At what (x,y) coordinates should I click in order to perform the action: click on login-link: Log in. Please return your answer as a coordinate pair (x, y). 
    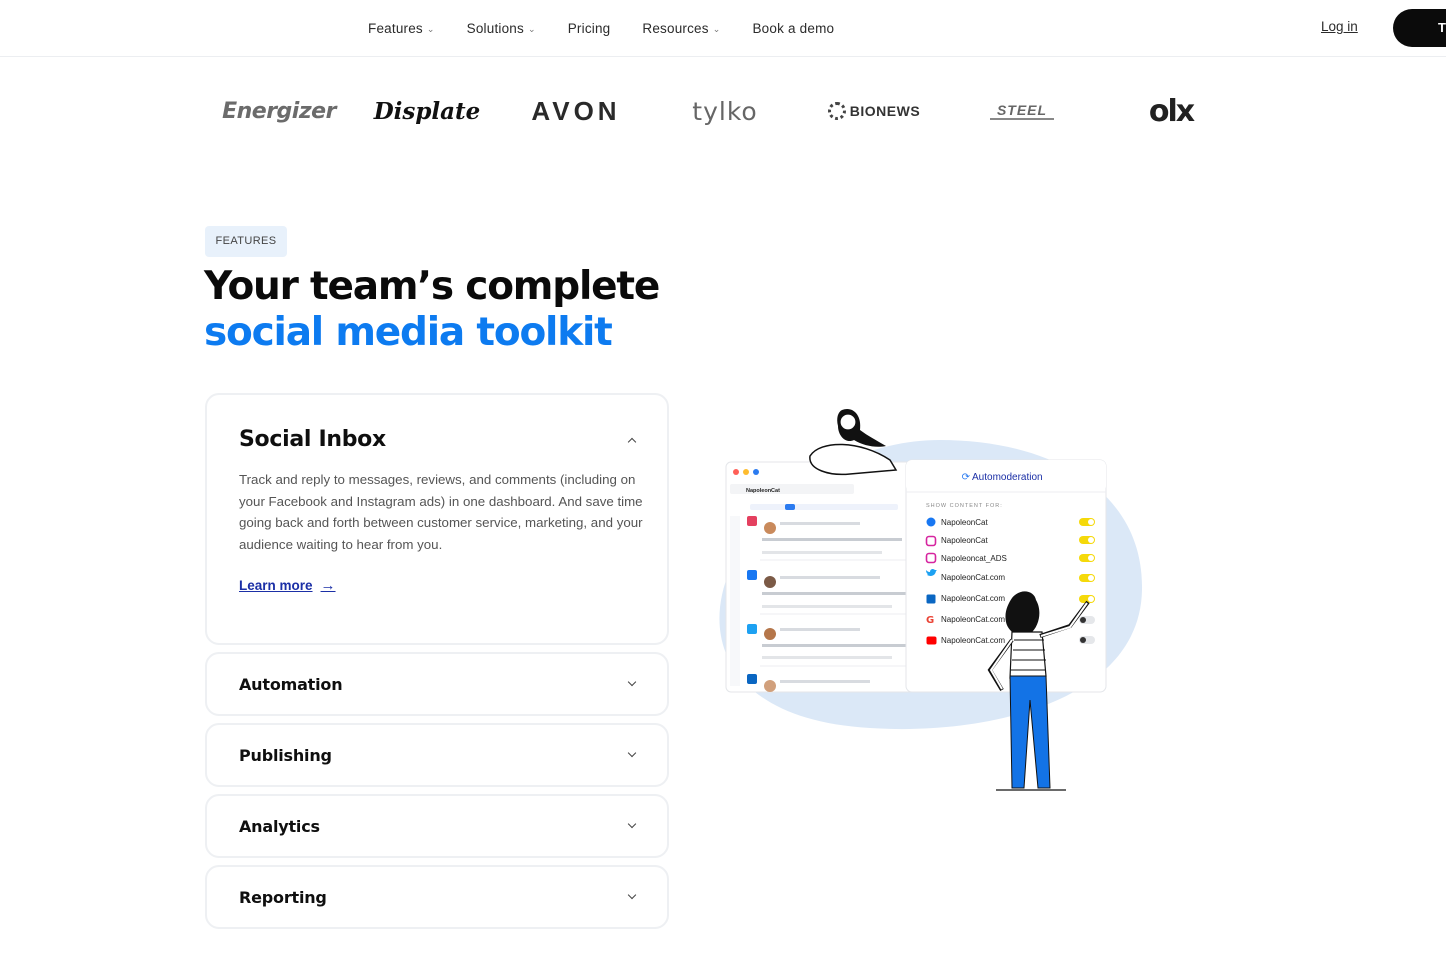
    Looking at the image, I should click on (1339, 26).